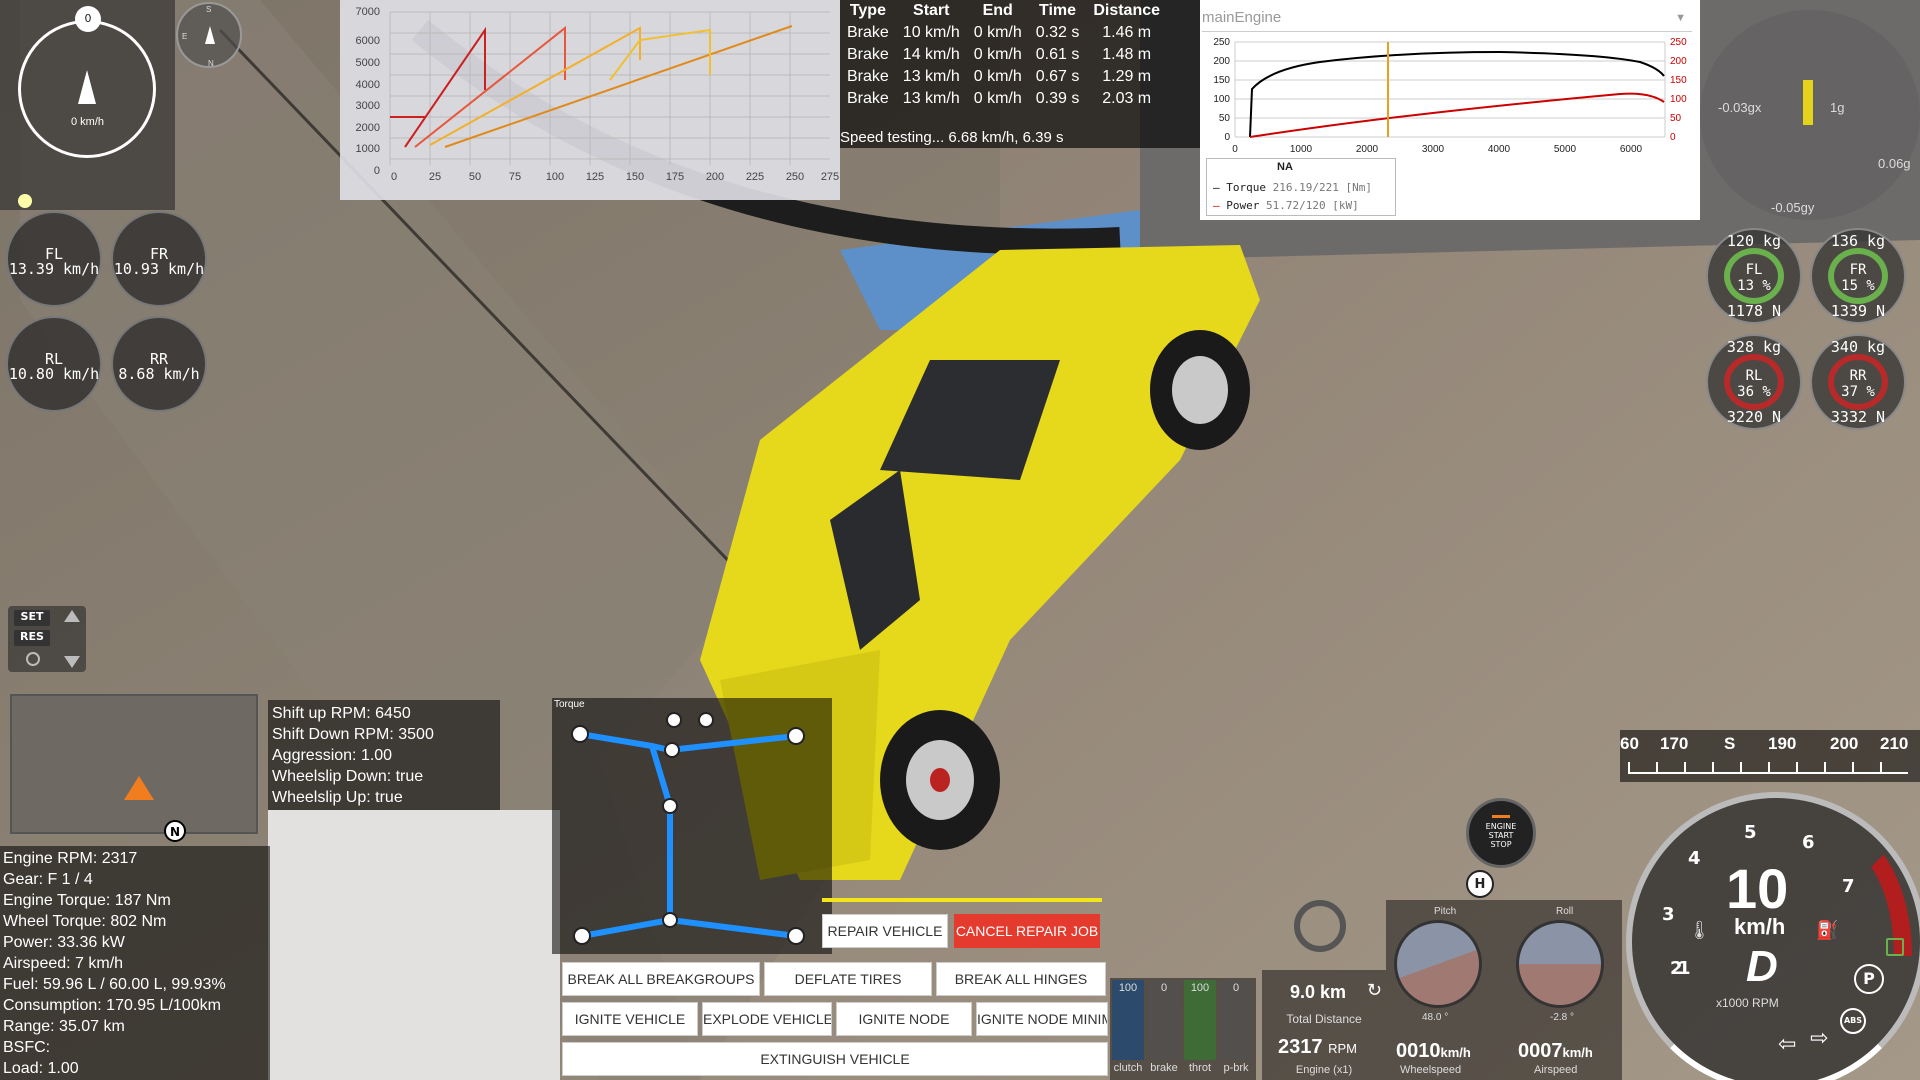  What do you see at coordinates (885, 931) in the screenshot?
I see `repair-vehicle-button: REPAIR VEHICLE` at bounding box center [885, 931].